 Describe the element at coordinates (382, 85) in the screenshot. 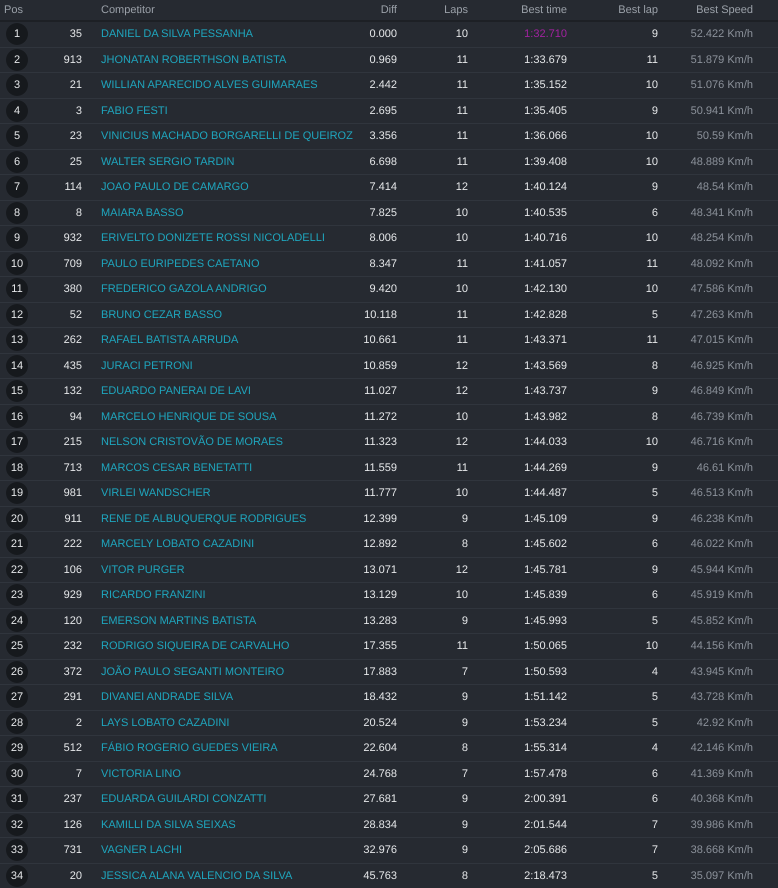

I see `table-cell-text: 2.442` at that location.